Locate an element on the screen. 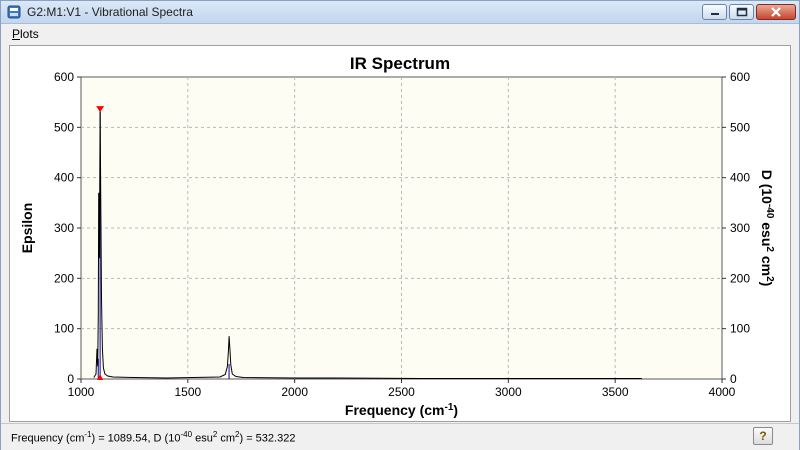 The image size is (800, 450). y-tick-label-right: 500 is located at coordinates (740, 127).